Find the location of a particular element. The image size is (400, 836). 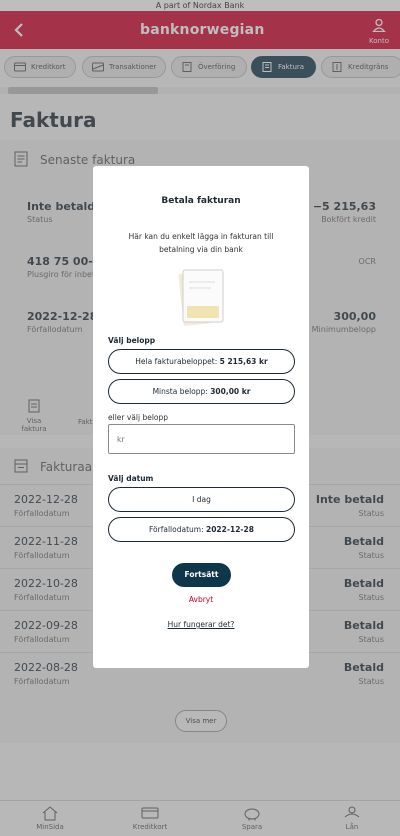

min-amount-value: 300,00 kr is located at coordinates (230, 391).